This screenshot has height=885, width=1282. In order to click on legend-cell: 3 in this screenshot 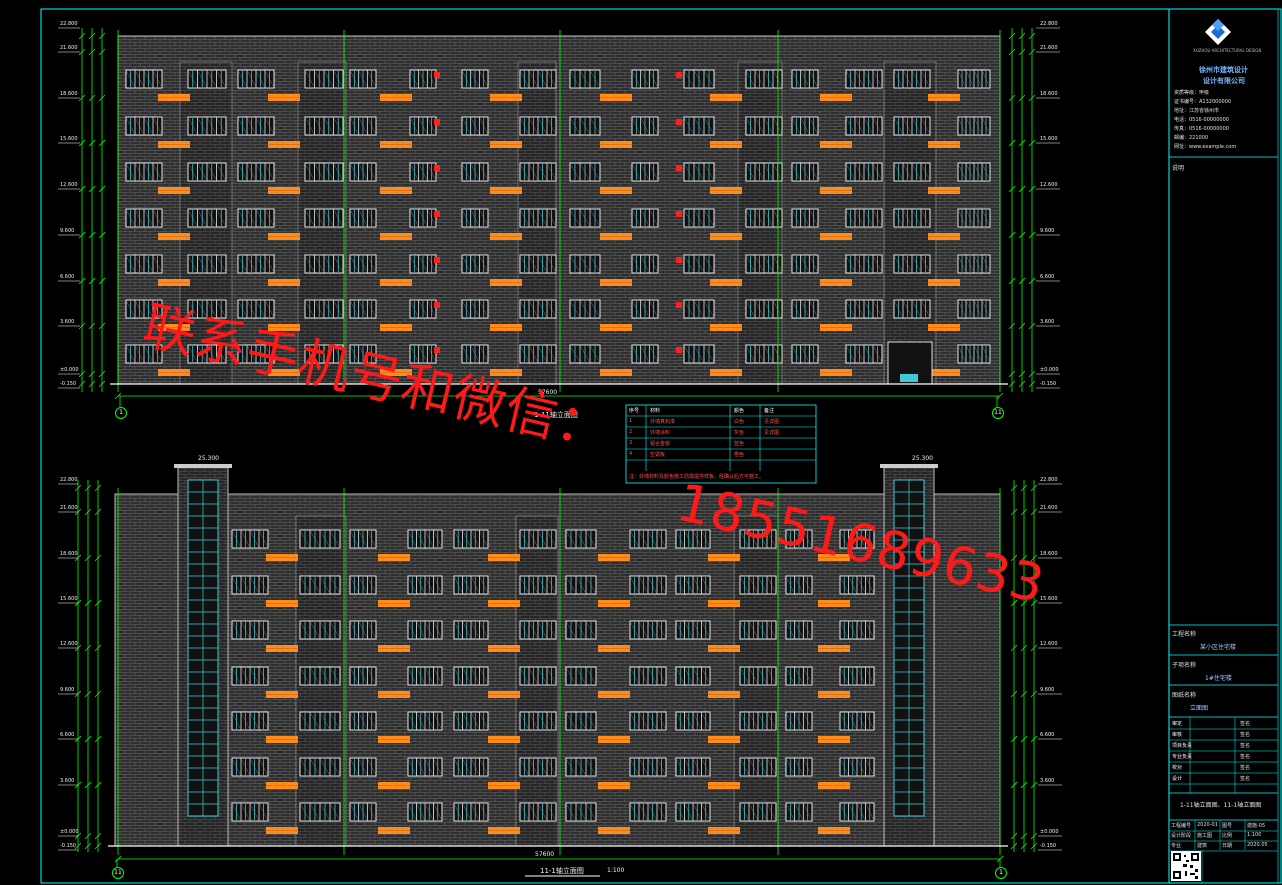, I will do `click(631, 443)`.